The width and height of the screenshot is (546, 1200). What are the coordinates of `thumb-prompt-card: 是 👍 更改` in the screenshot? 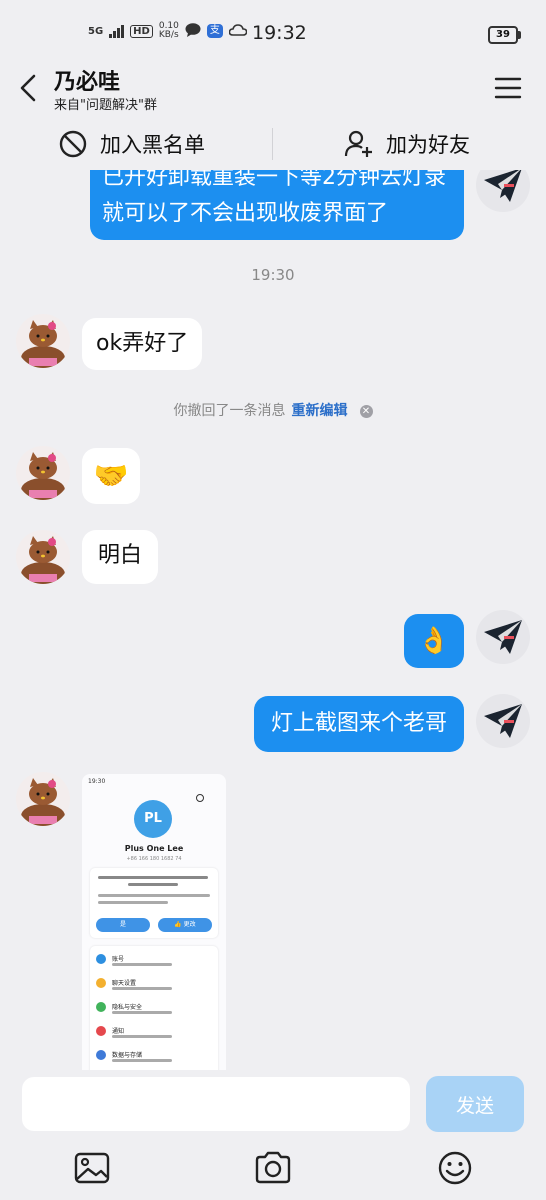 It's located at (154, 903).